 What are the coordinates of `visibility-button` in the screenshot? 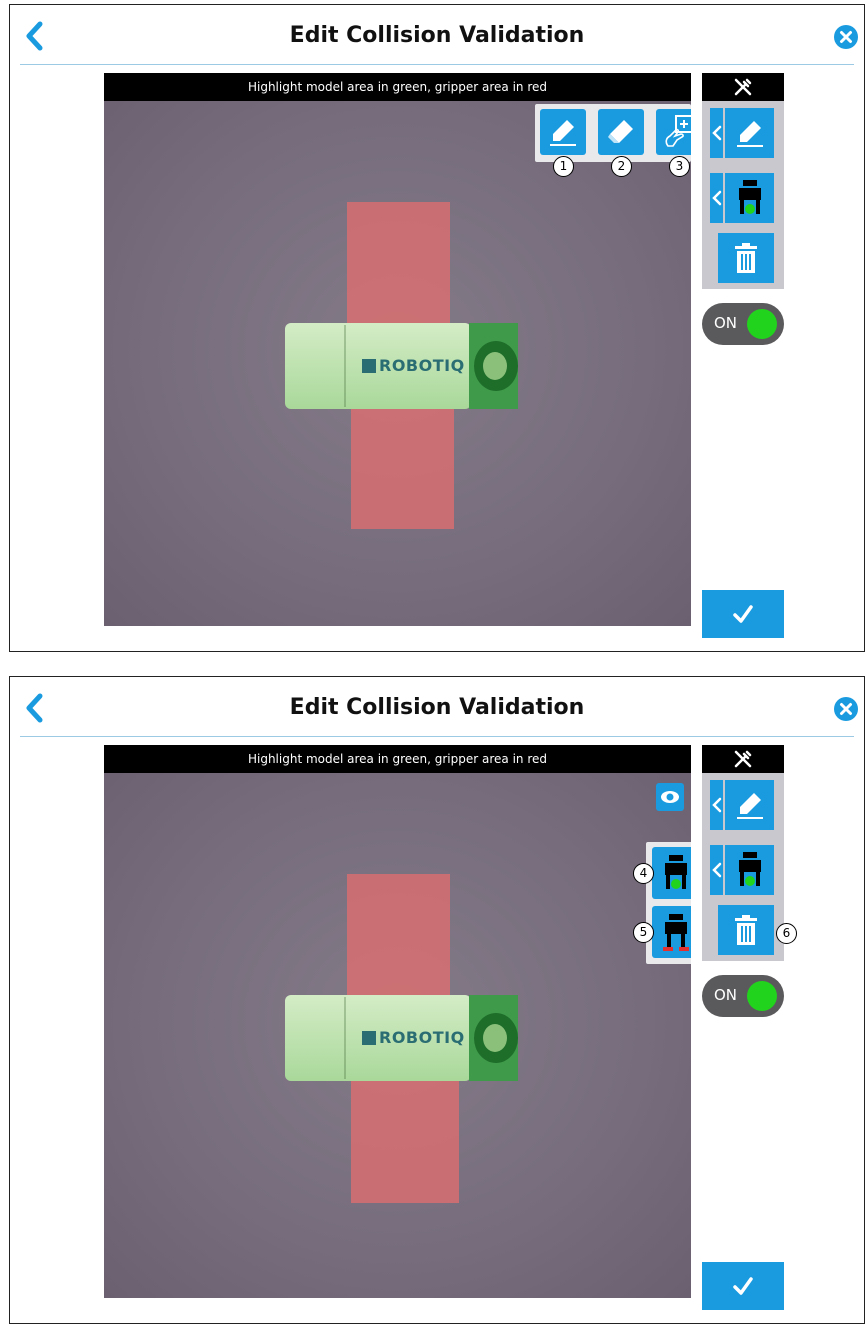 It's located at (670, 797).